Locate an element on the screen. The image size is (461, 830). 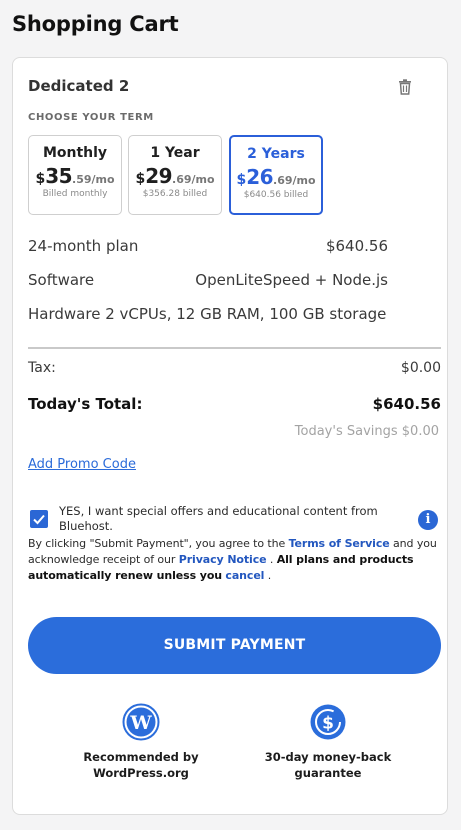
divider is located at coordinates (234, 348).